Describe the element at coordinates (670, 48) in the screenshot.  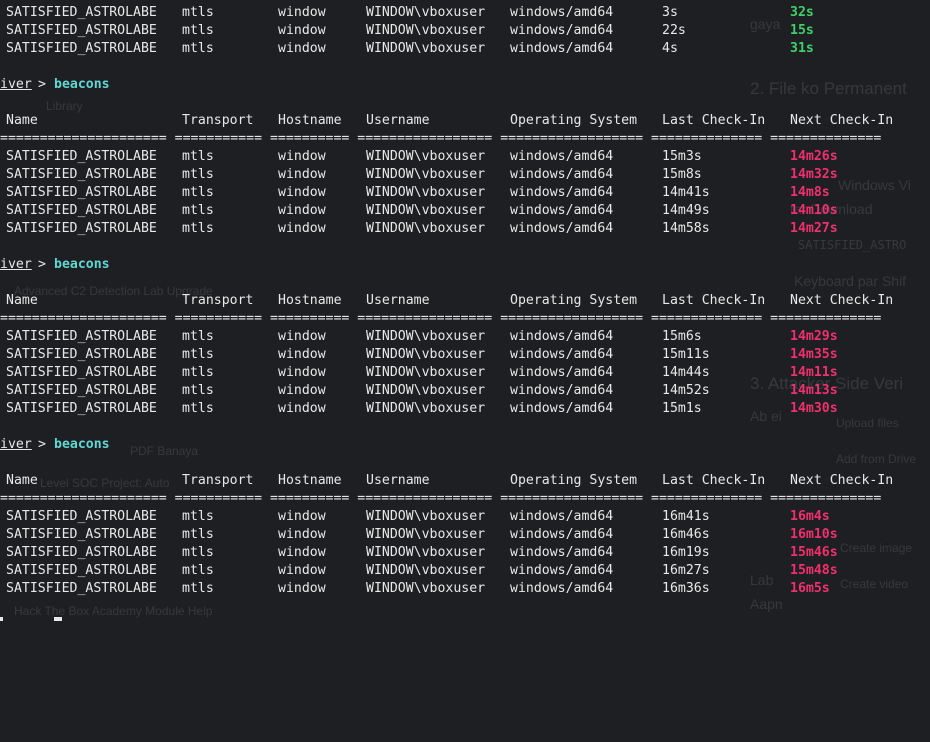
I see `beacon-last-checkin: 4s` at that location.